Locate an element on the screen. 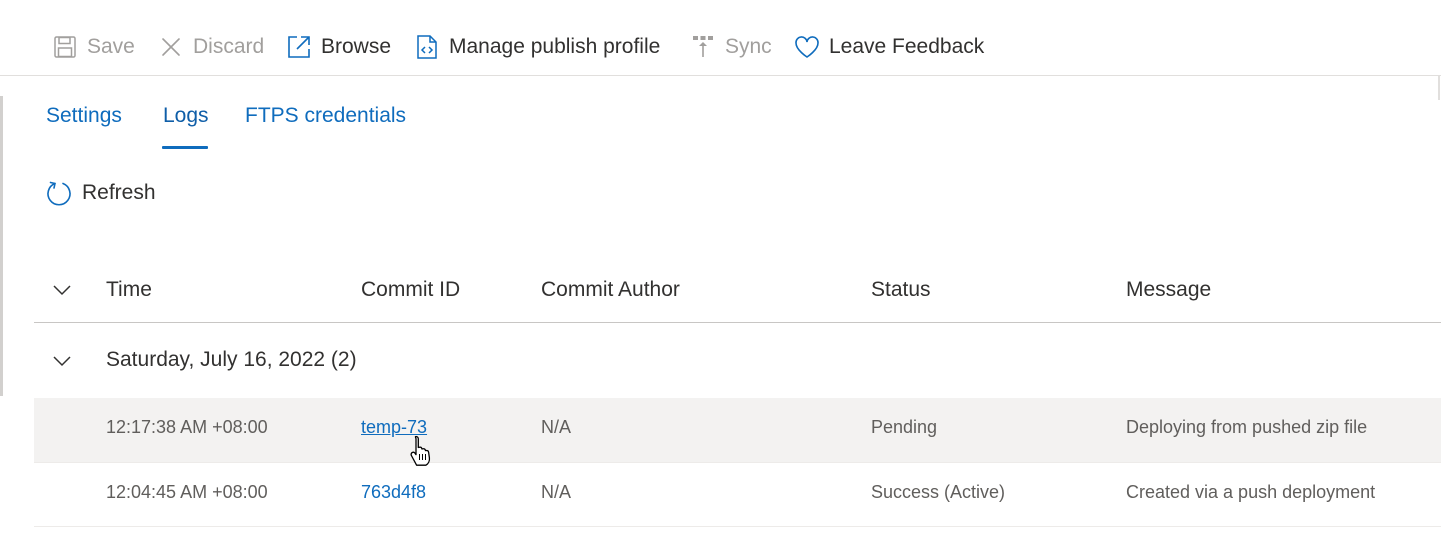 The image size is (1441, 542). heart-icon is located at coordinates (807, 47).